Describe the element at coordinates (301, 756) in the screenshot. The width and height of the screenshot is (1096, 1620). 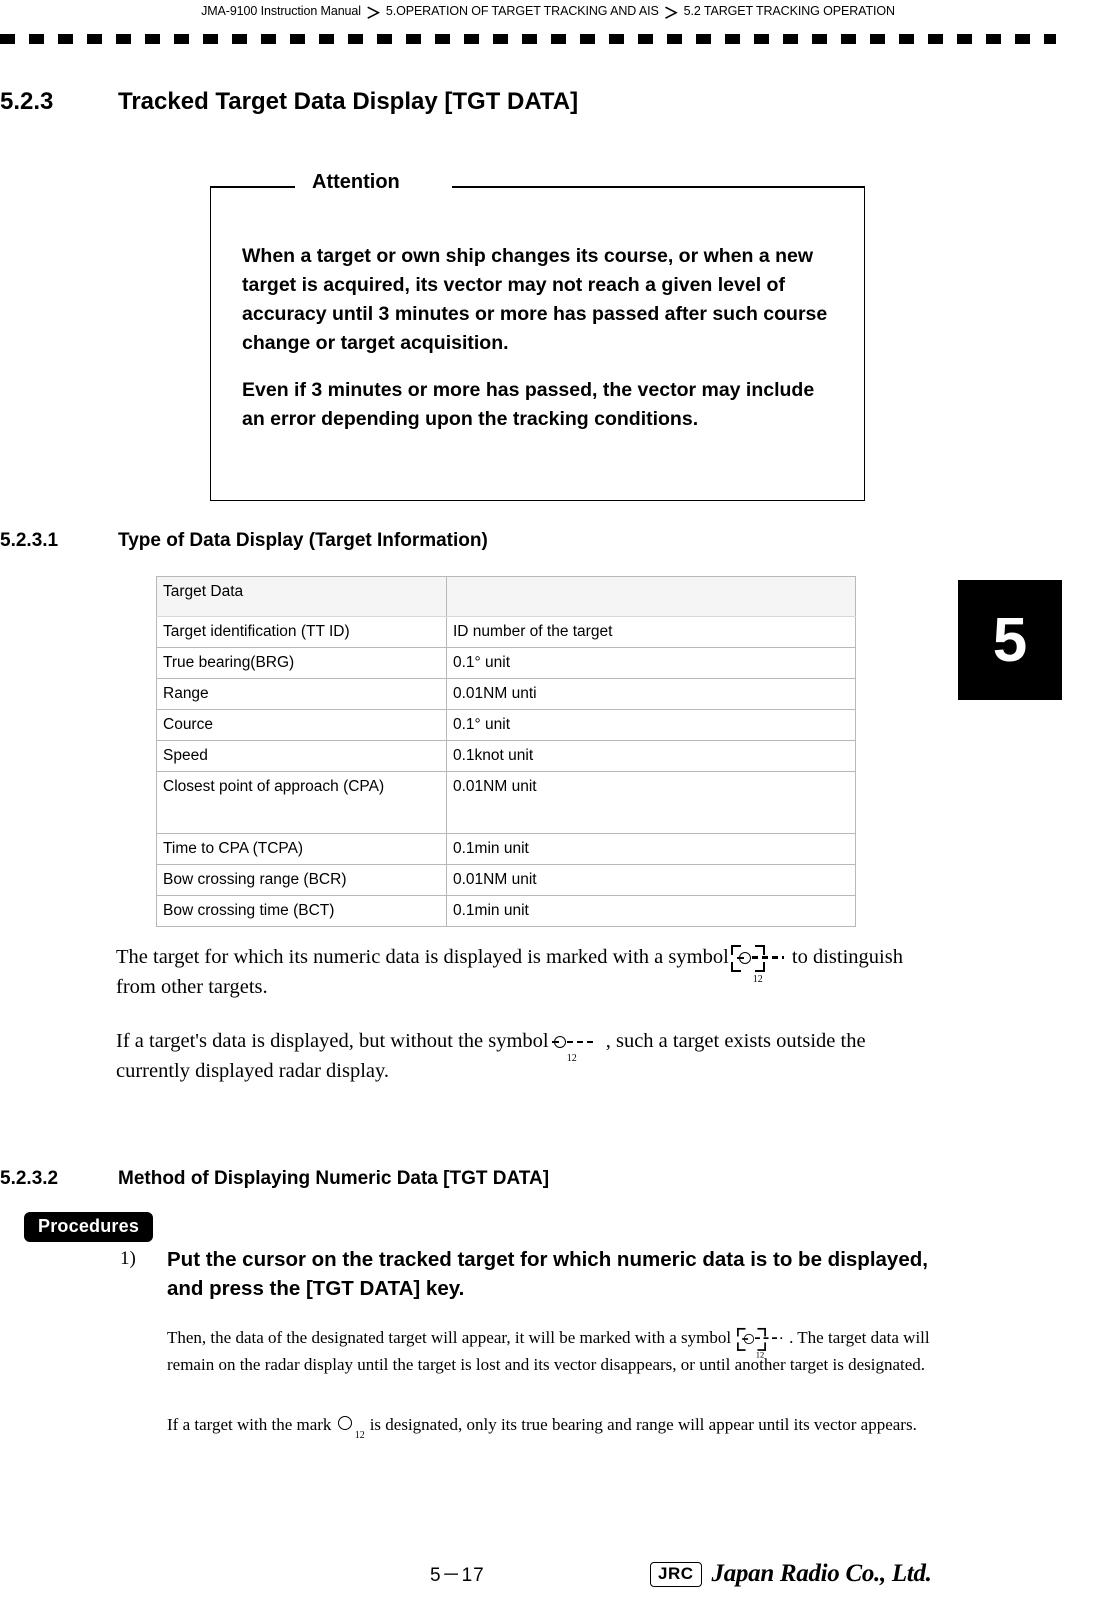
I see `table-cell-label: Speed` at that location.